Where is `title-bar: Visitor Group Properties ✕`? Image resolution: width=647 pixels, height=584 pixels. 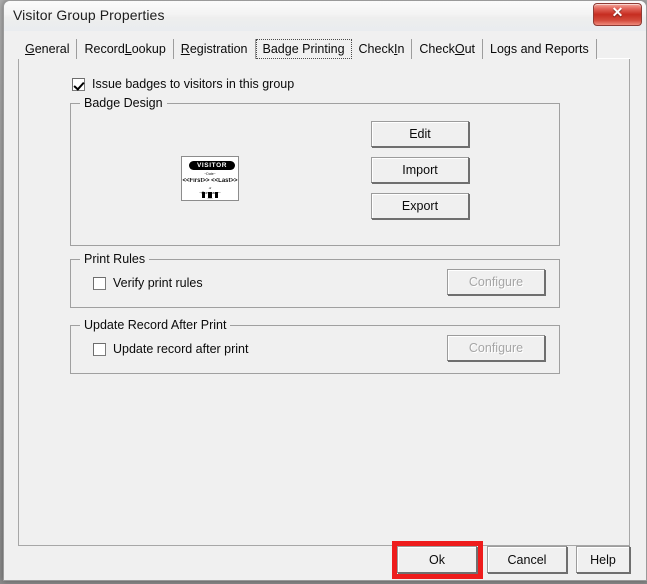
title-bar: Visitor Group Properties ✕ is located at coordinates (325, 16).